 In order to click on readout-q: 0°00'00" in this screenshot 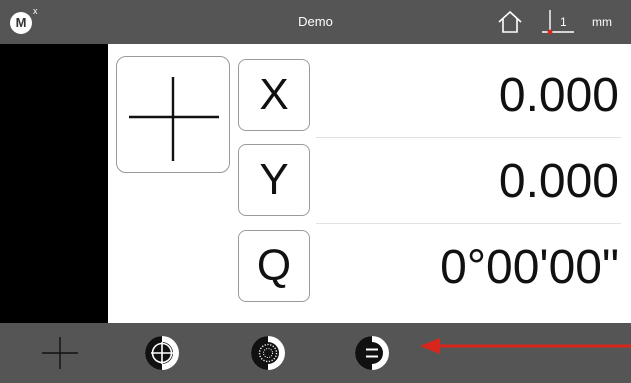, I will do `click(529, 267)`.